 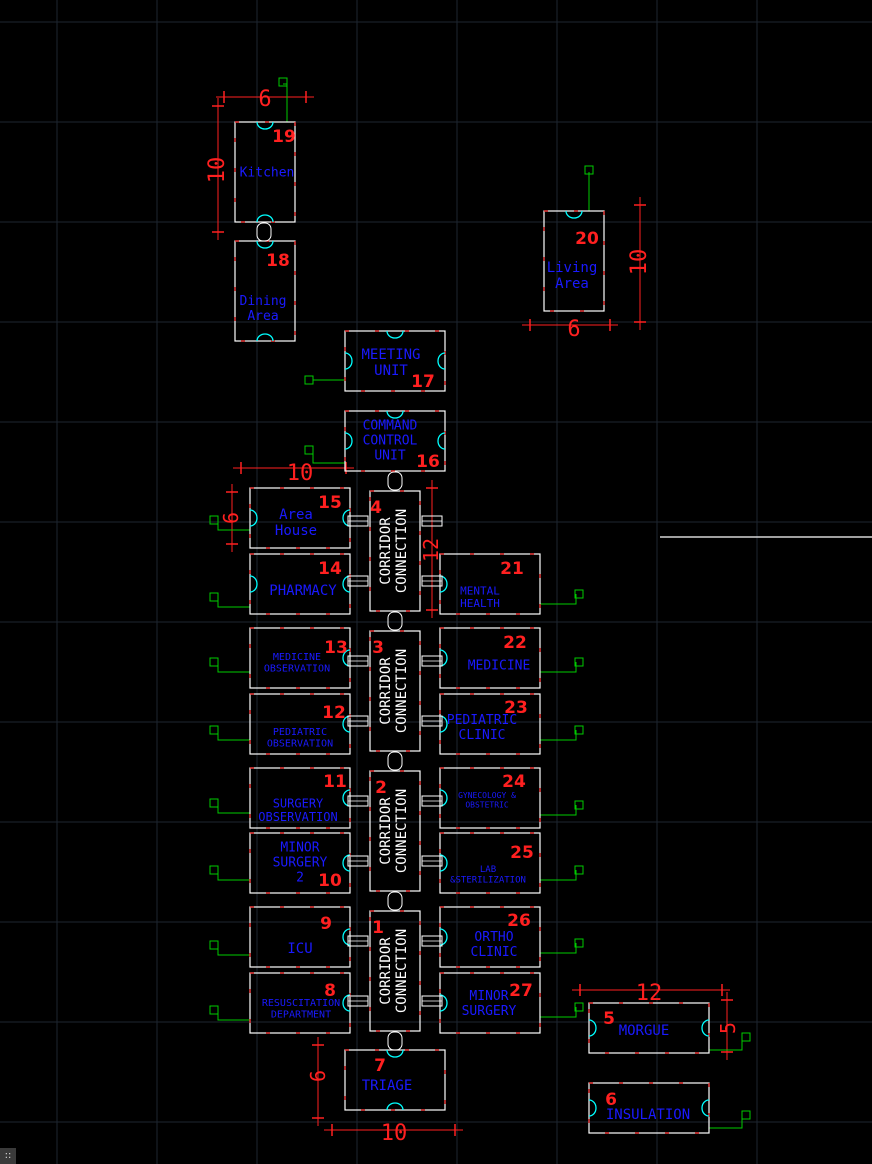 I want to click on dim-kitchen-height: 10, so click(x=217, y=170).